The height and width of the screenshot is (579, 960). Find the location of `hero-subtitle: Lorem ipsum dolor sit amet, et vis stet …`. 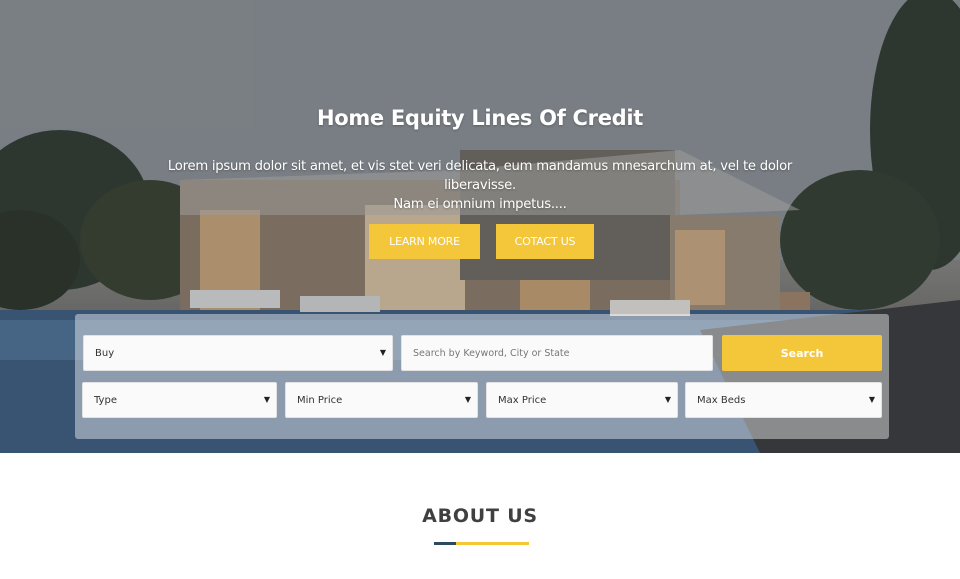

hero-subtitle: Lorem ipsum dolor sit amet, et vis stet … is located at coordinates (480, 185).